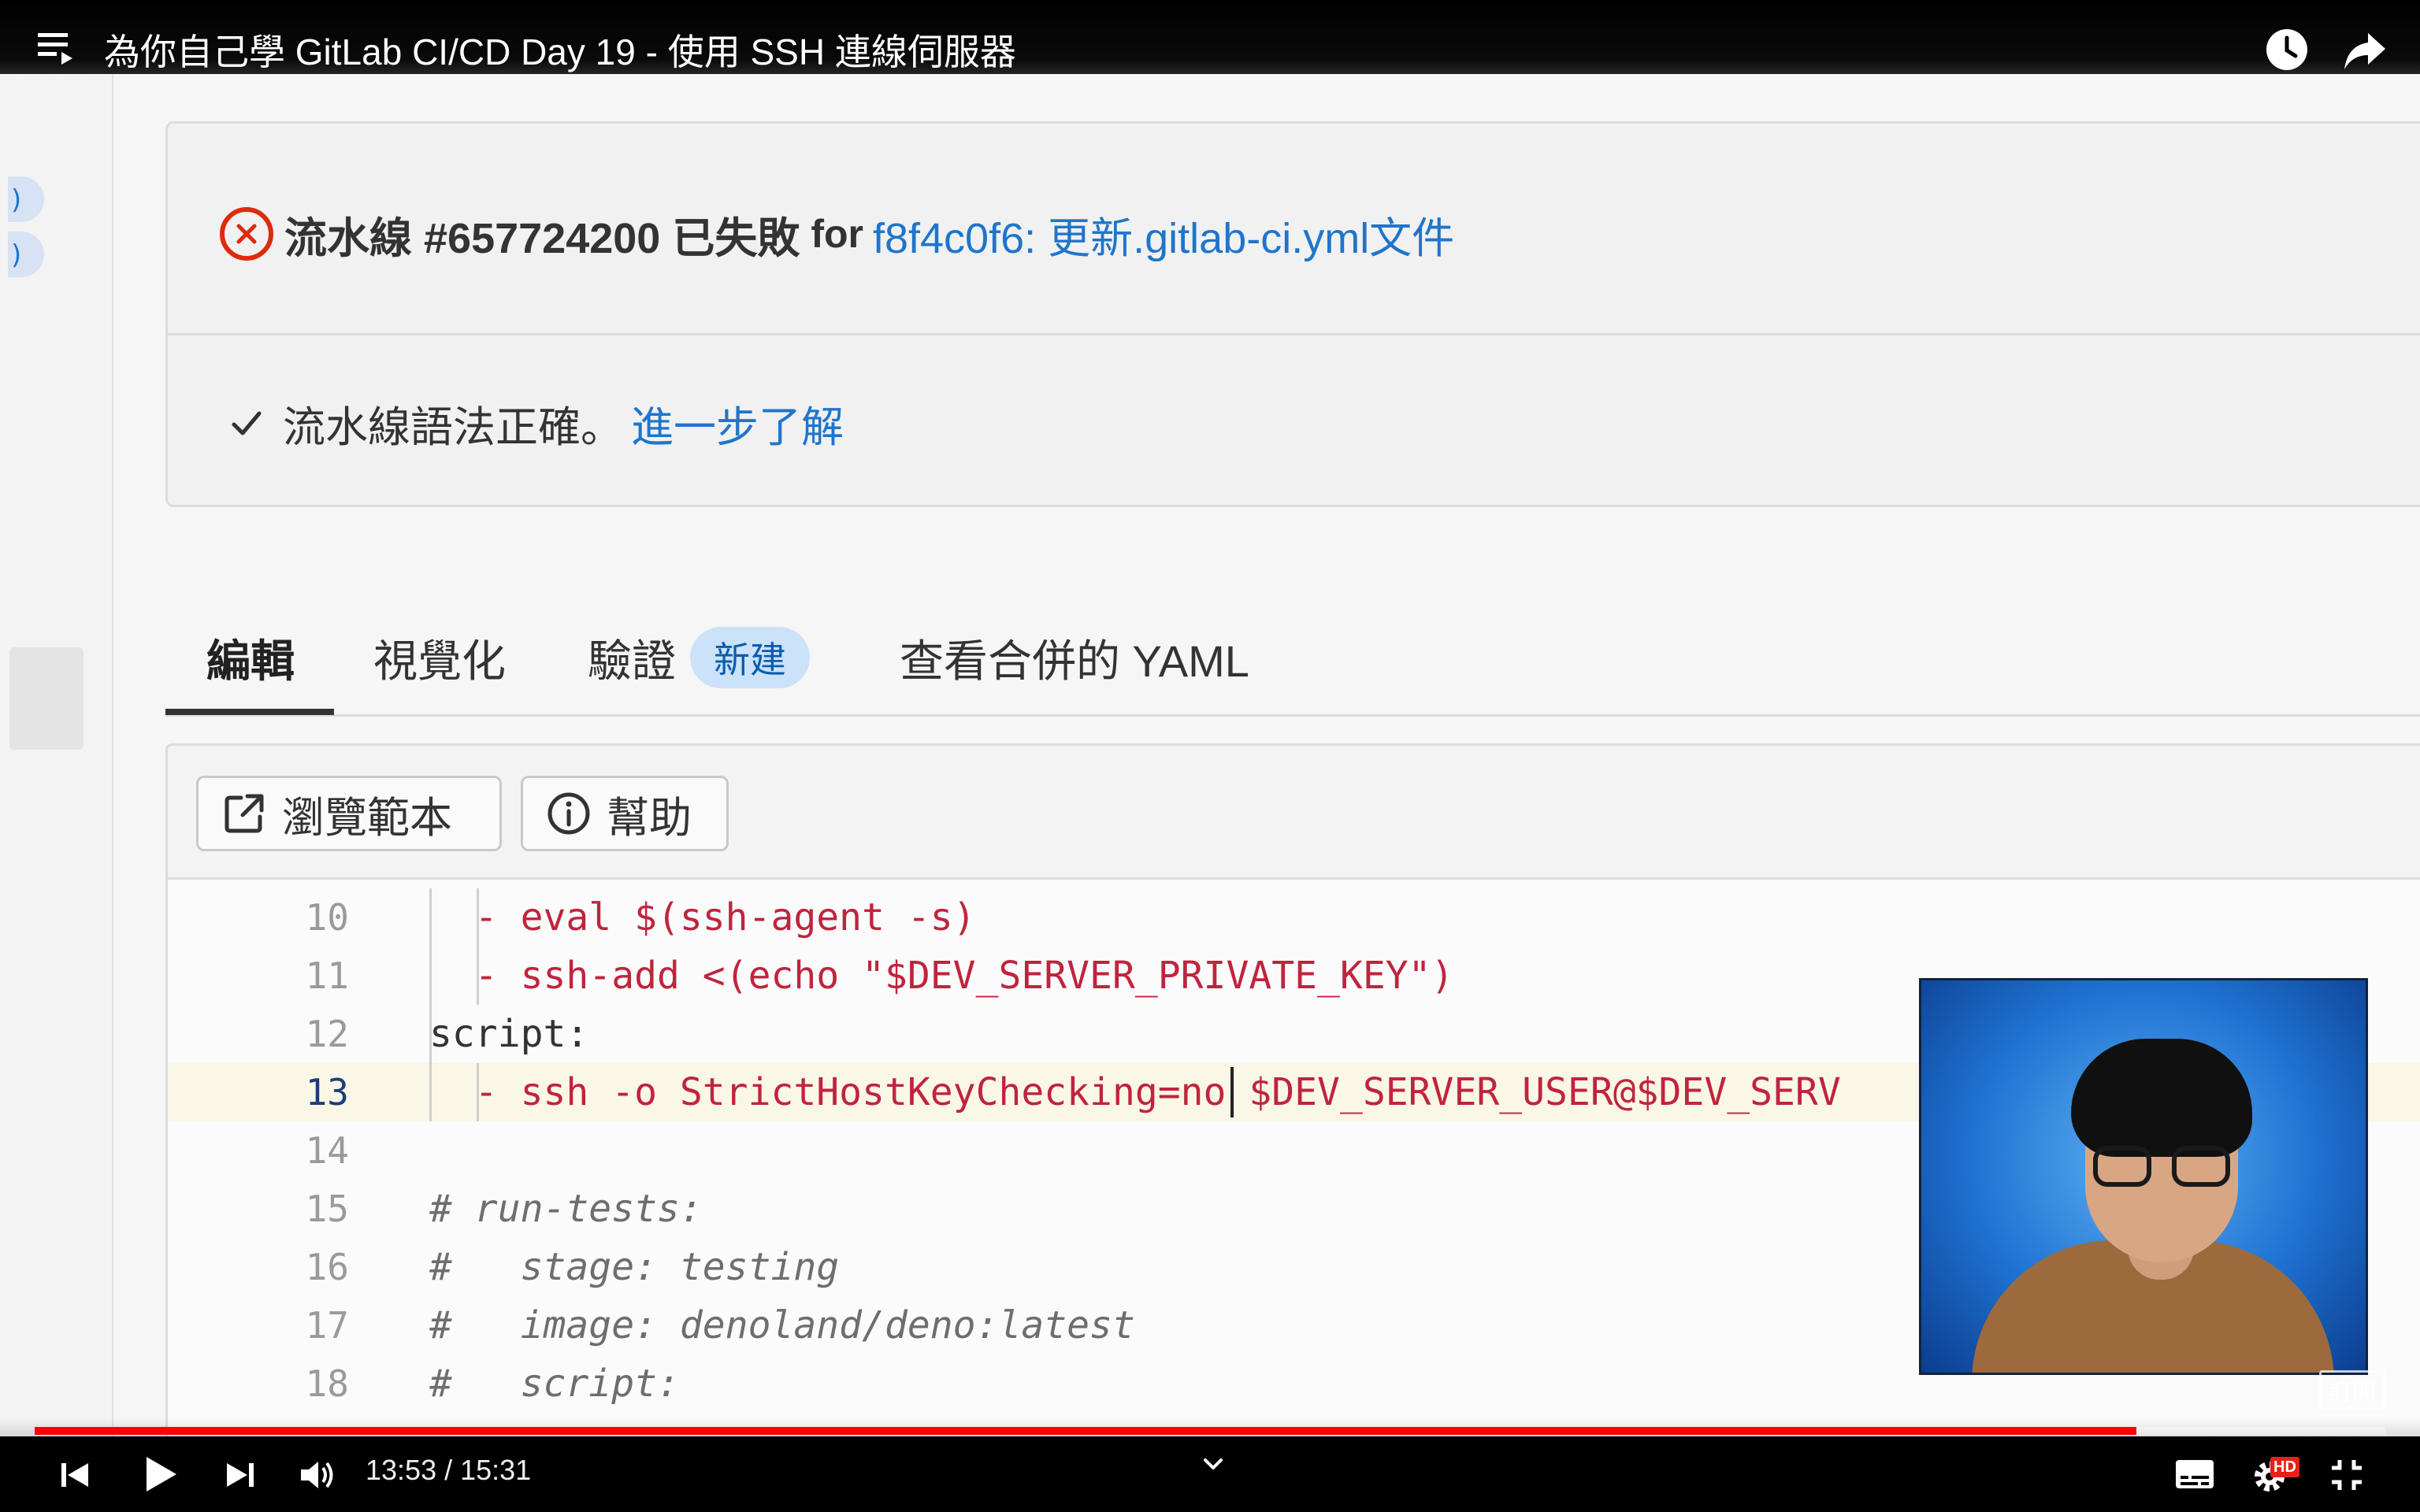 The width and height of the screenshot is (2420, 1512). I want to click on subscribe-watermark: 訂閱, so click(2352, 1390).